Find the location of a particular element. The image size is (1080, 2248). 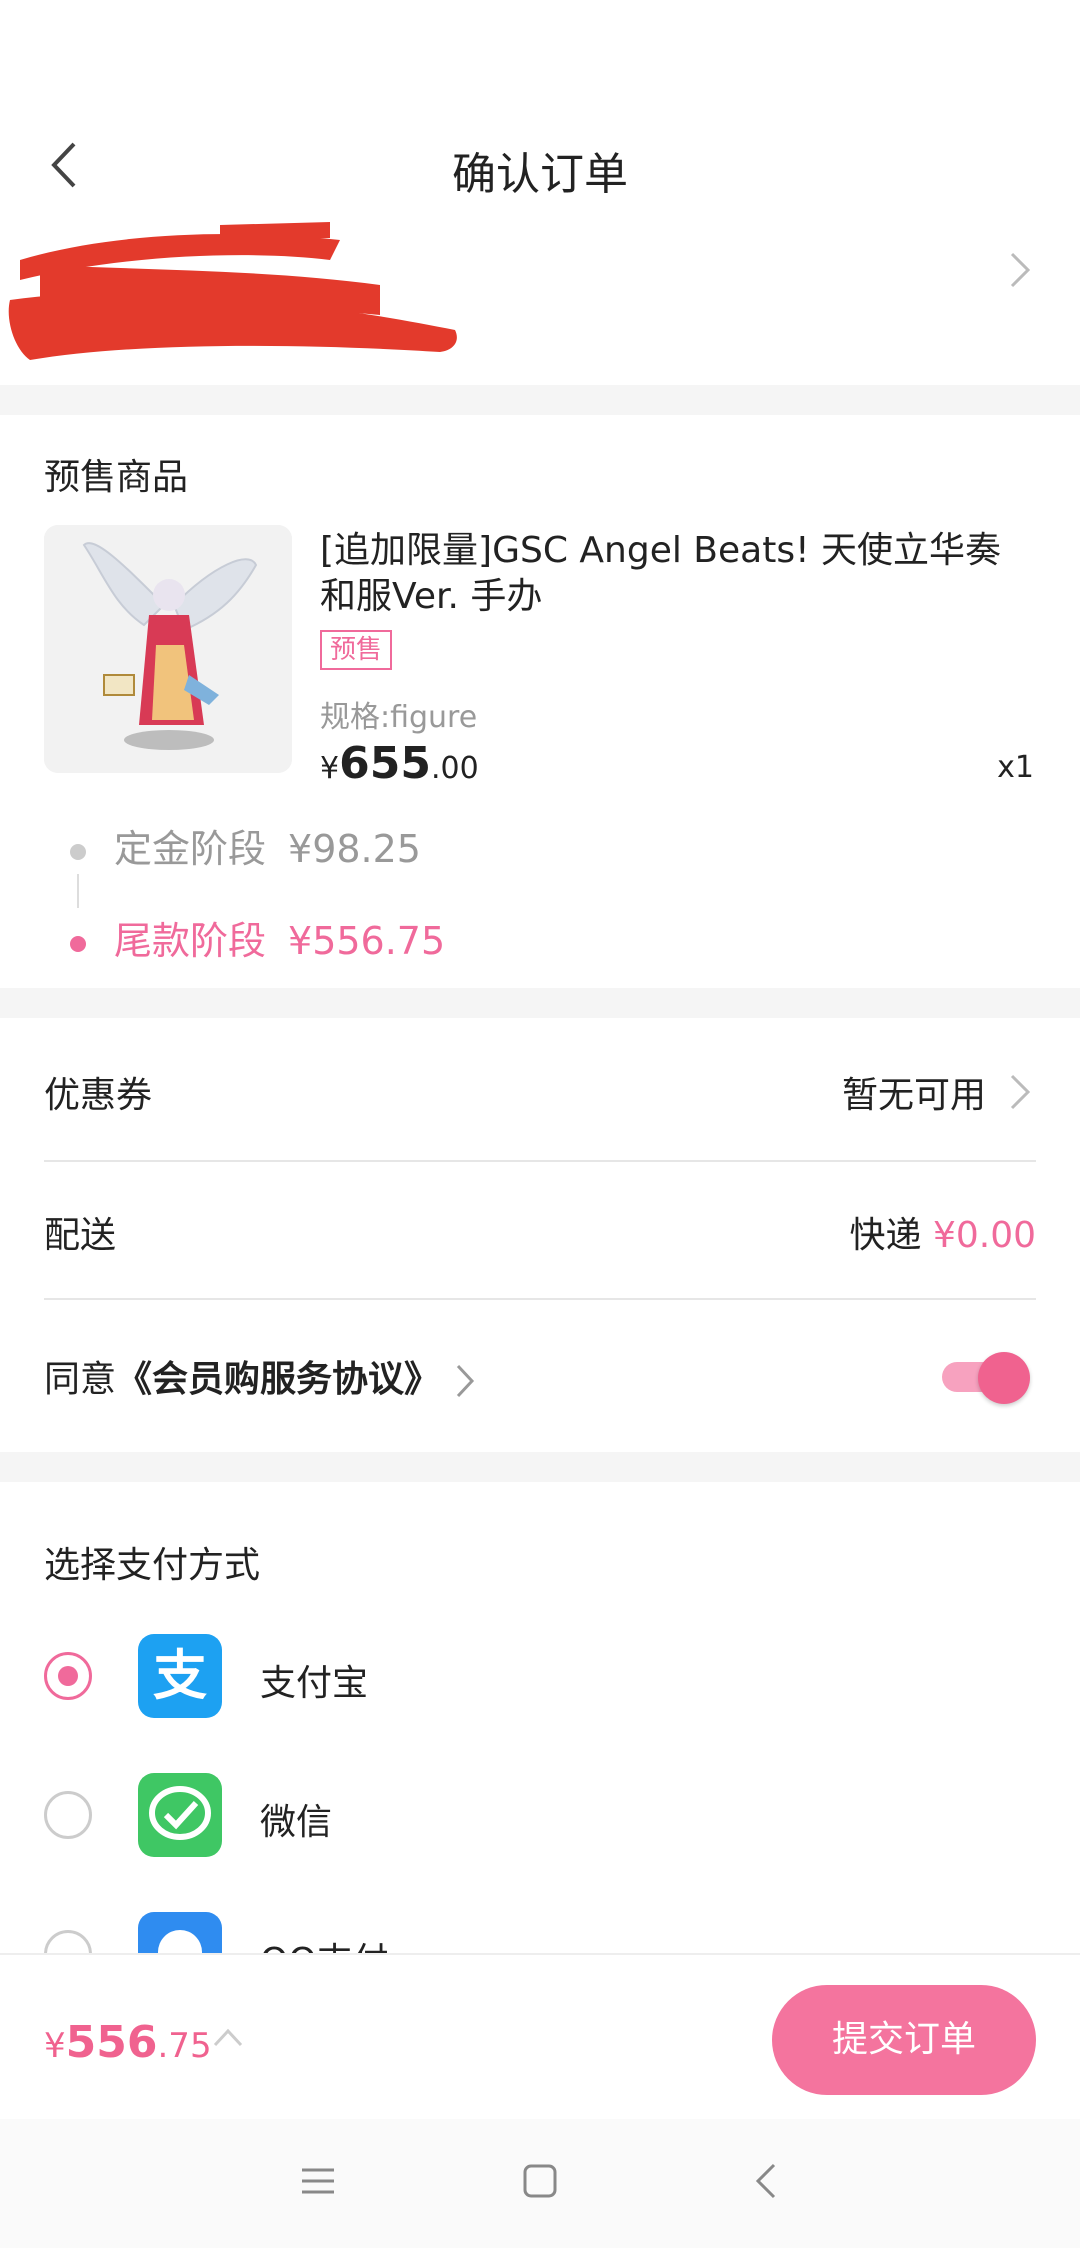

product-image is located at coordinates (168, 649).